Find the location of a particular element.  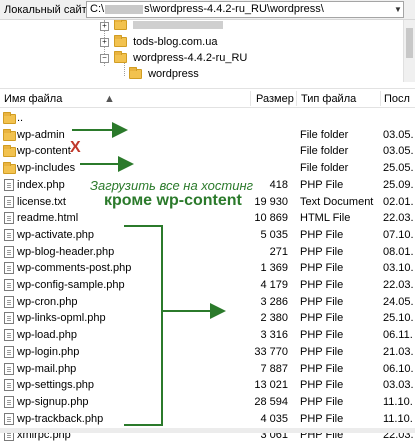

file-row: wp-signup.php 28 594 PHP File 11.10. is located at coordinates (207, 402).